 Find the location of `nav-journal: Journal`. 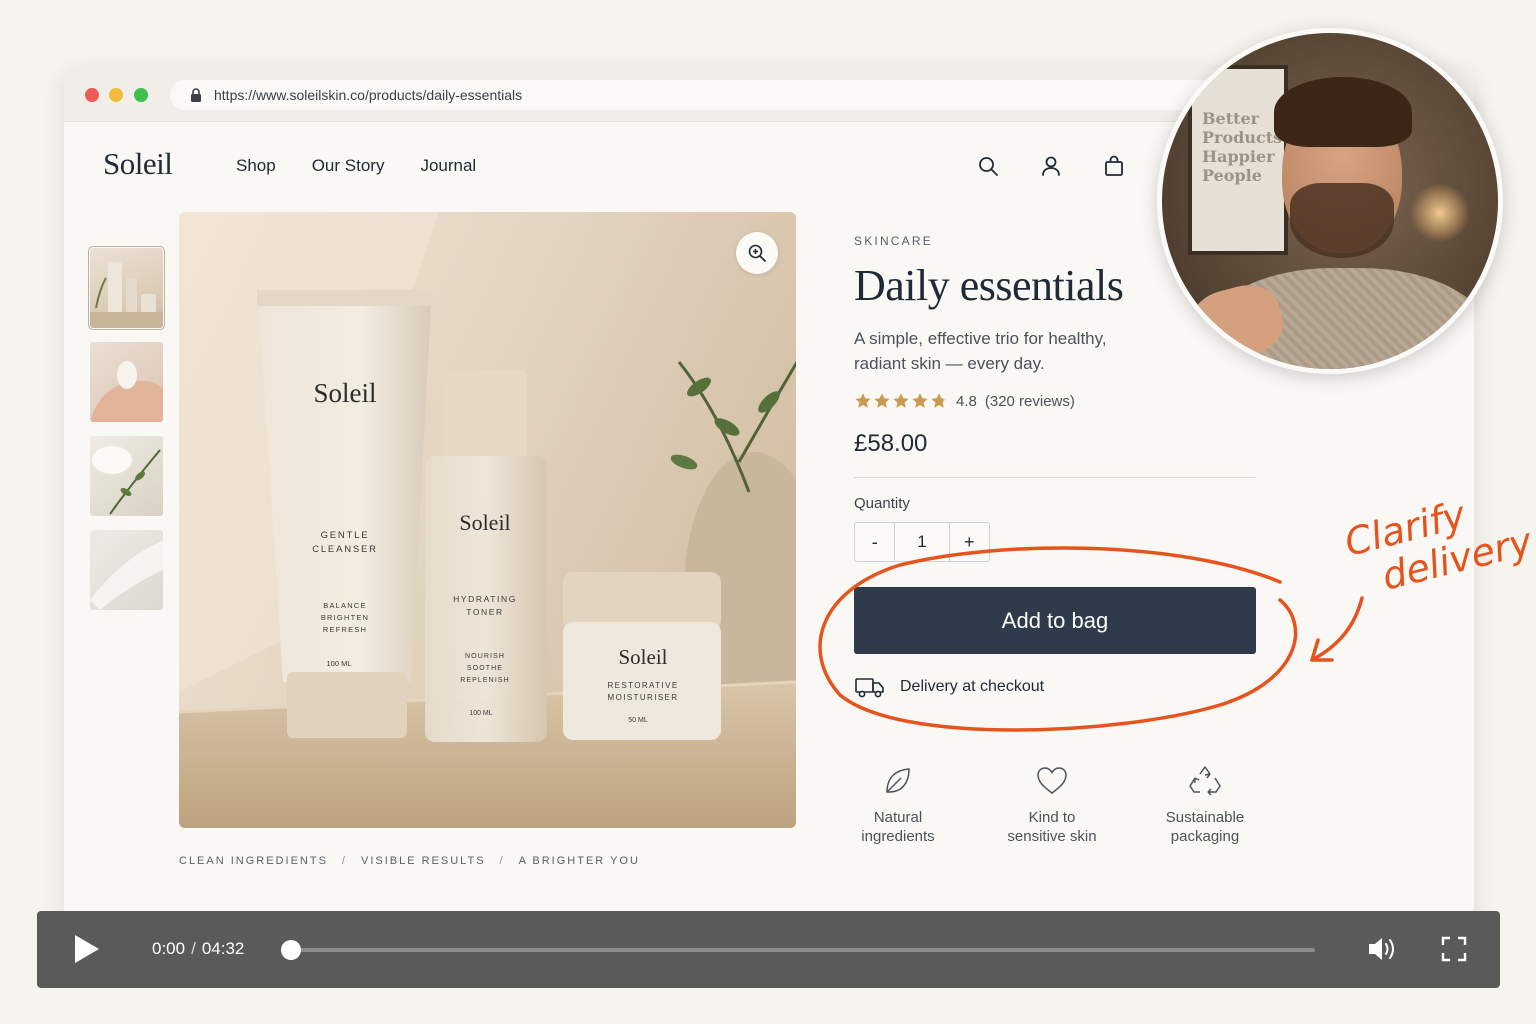

nav-journal: Journal is located at coordinates (448, 166).